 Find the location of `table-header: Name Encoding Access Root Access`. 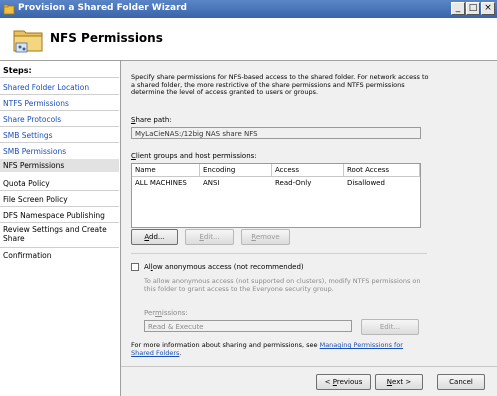

table-header: Name Encoding Access Root Access is located at coordinates (276, 170).